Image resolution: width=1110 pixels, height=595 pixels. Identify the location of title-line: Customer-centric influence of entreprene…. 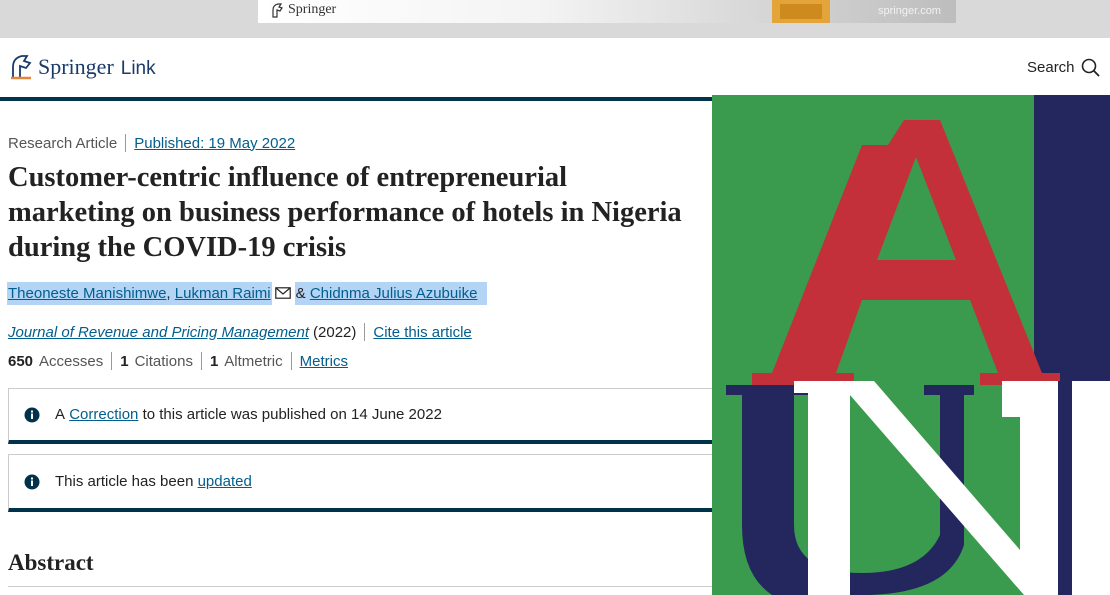
(288, 177).